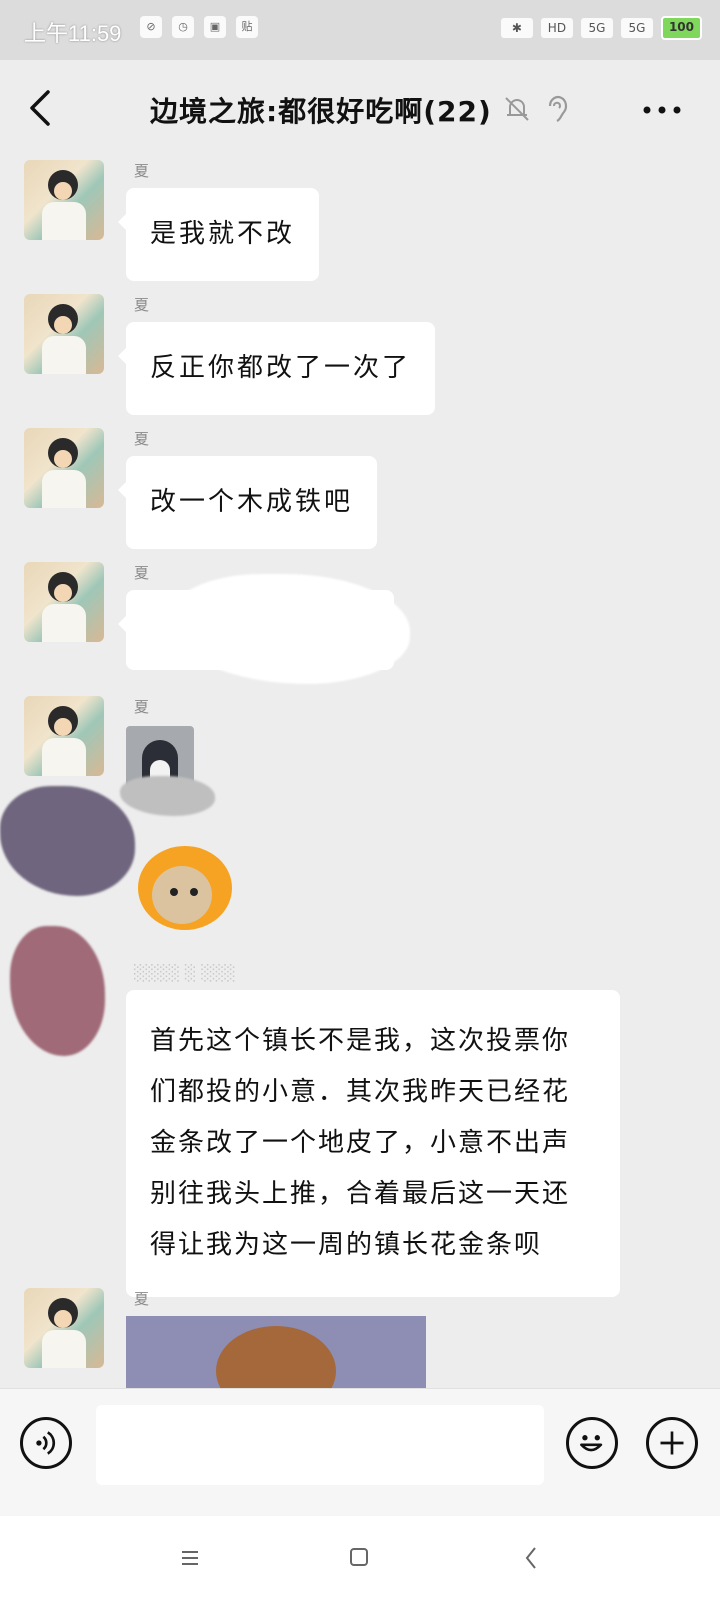  I want to click on home-icon, so click(359, 1557).